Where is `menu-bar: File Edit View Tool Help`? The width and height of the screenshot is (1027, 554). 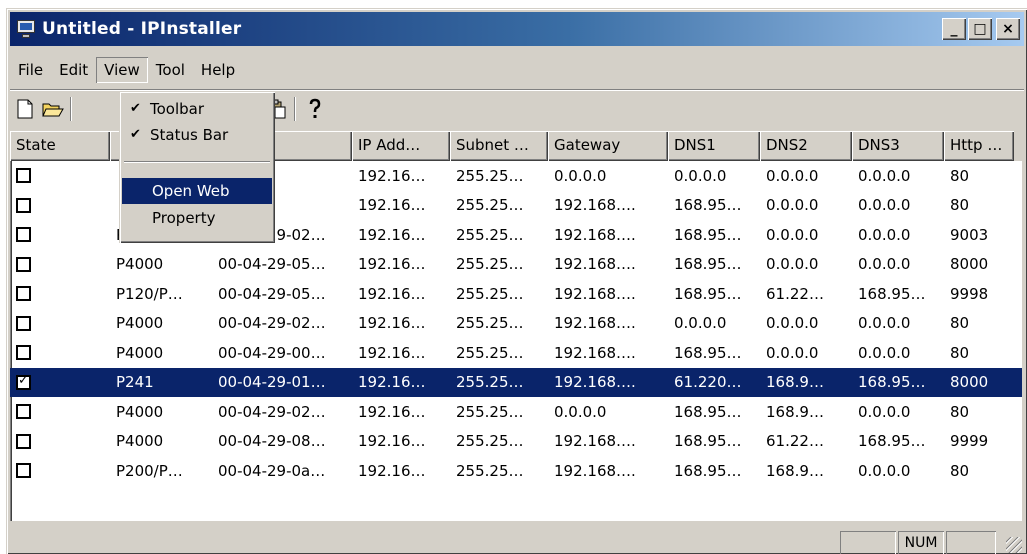 menu-bar: File Edit View Tool Help is located at coordinates (126, 70).